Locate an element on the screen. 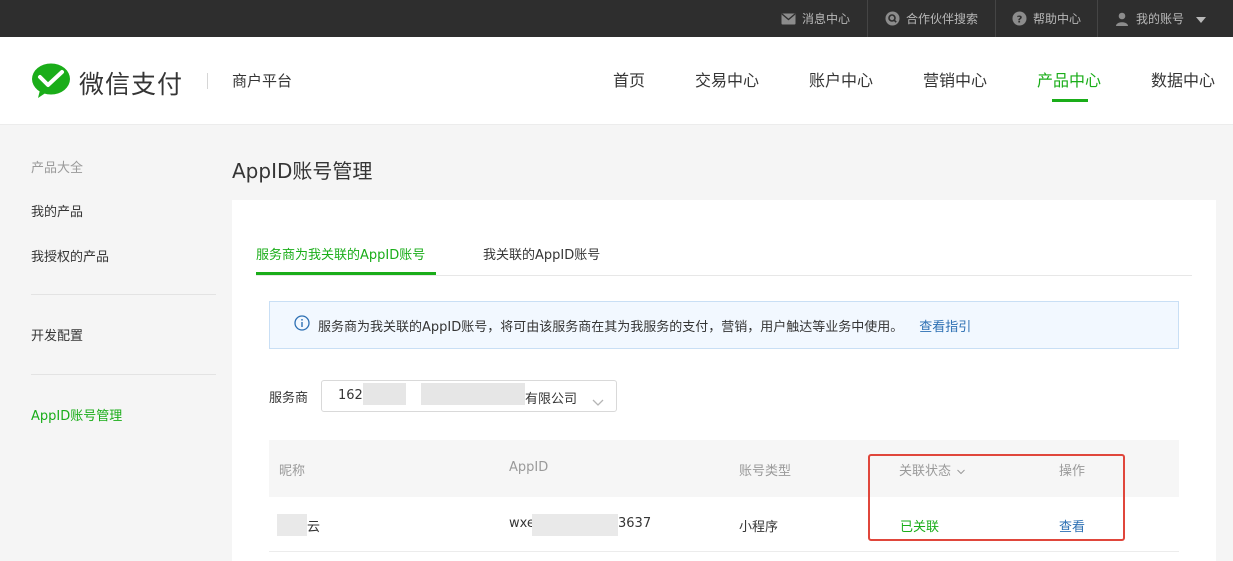 The width and height of the screenshot is (1233, 561). help-icon: ? is located at coordinates (1019, 19).